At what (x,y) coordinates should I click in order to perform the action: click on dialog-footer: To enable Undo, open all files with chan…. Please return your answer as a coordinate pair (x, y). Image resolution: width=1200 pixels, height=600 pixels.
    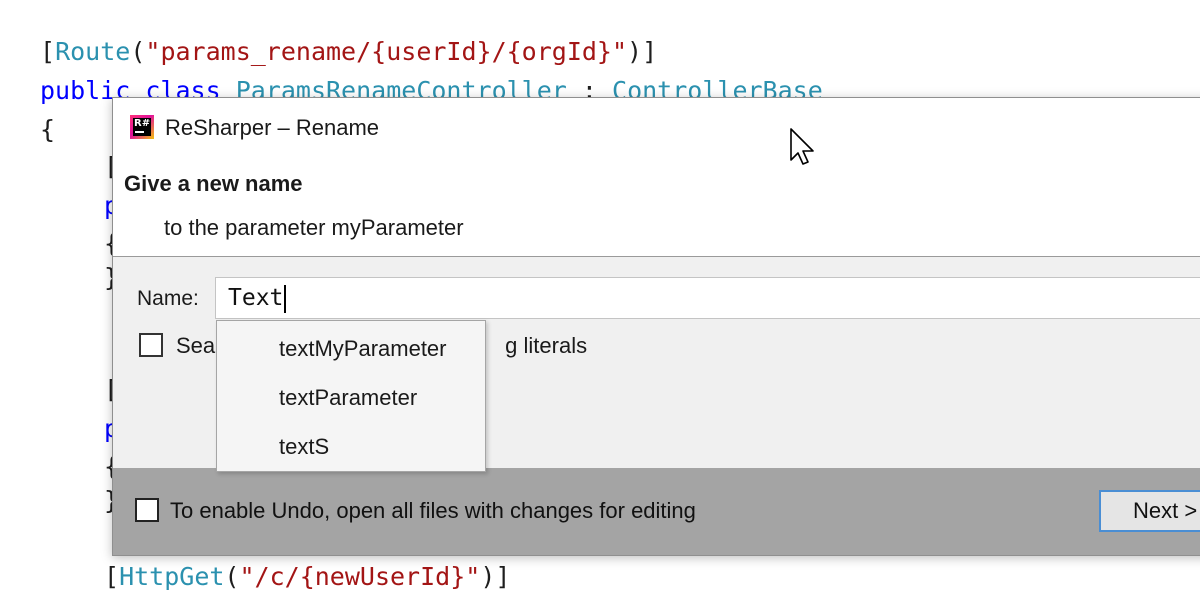
    Looking at the image, I should click on (656, 511).